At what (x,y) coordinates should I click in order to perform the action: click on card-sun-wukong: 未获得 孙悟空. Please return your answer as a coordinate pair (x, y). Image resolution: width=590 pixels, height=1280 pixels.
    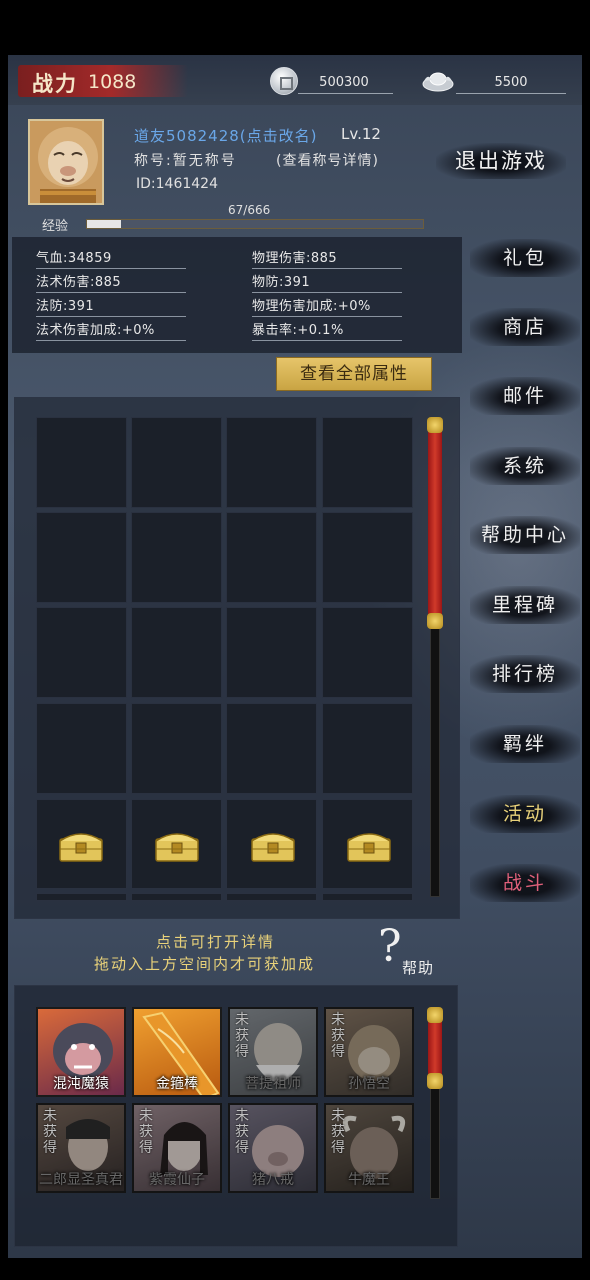
    Looking at the image, I should click on (369, 1052).